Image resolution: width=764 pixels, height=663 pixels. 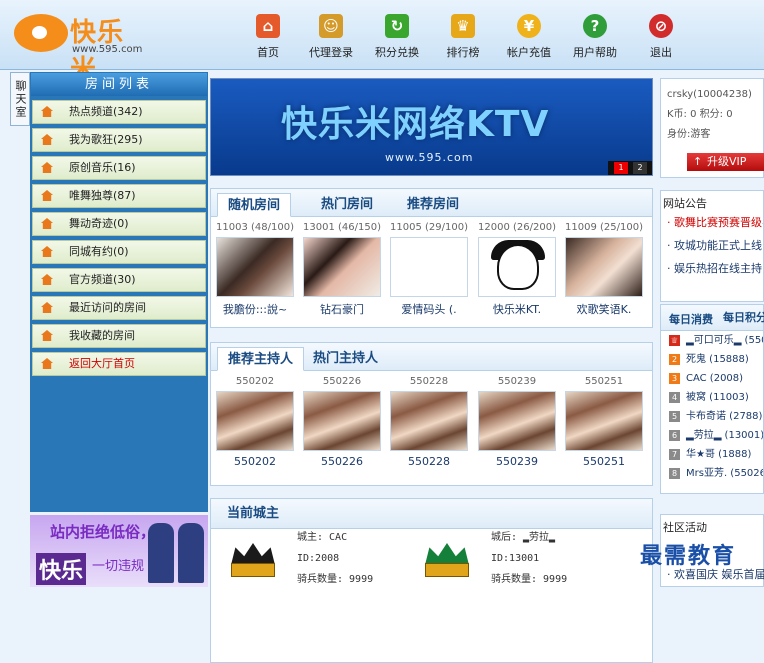 I want to click on lord-name: 城主: CAC, so click(x=335, y=537).